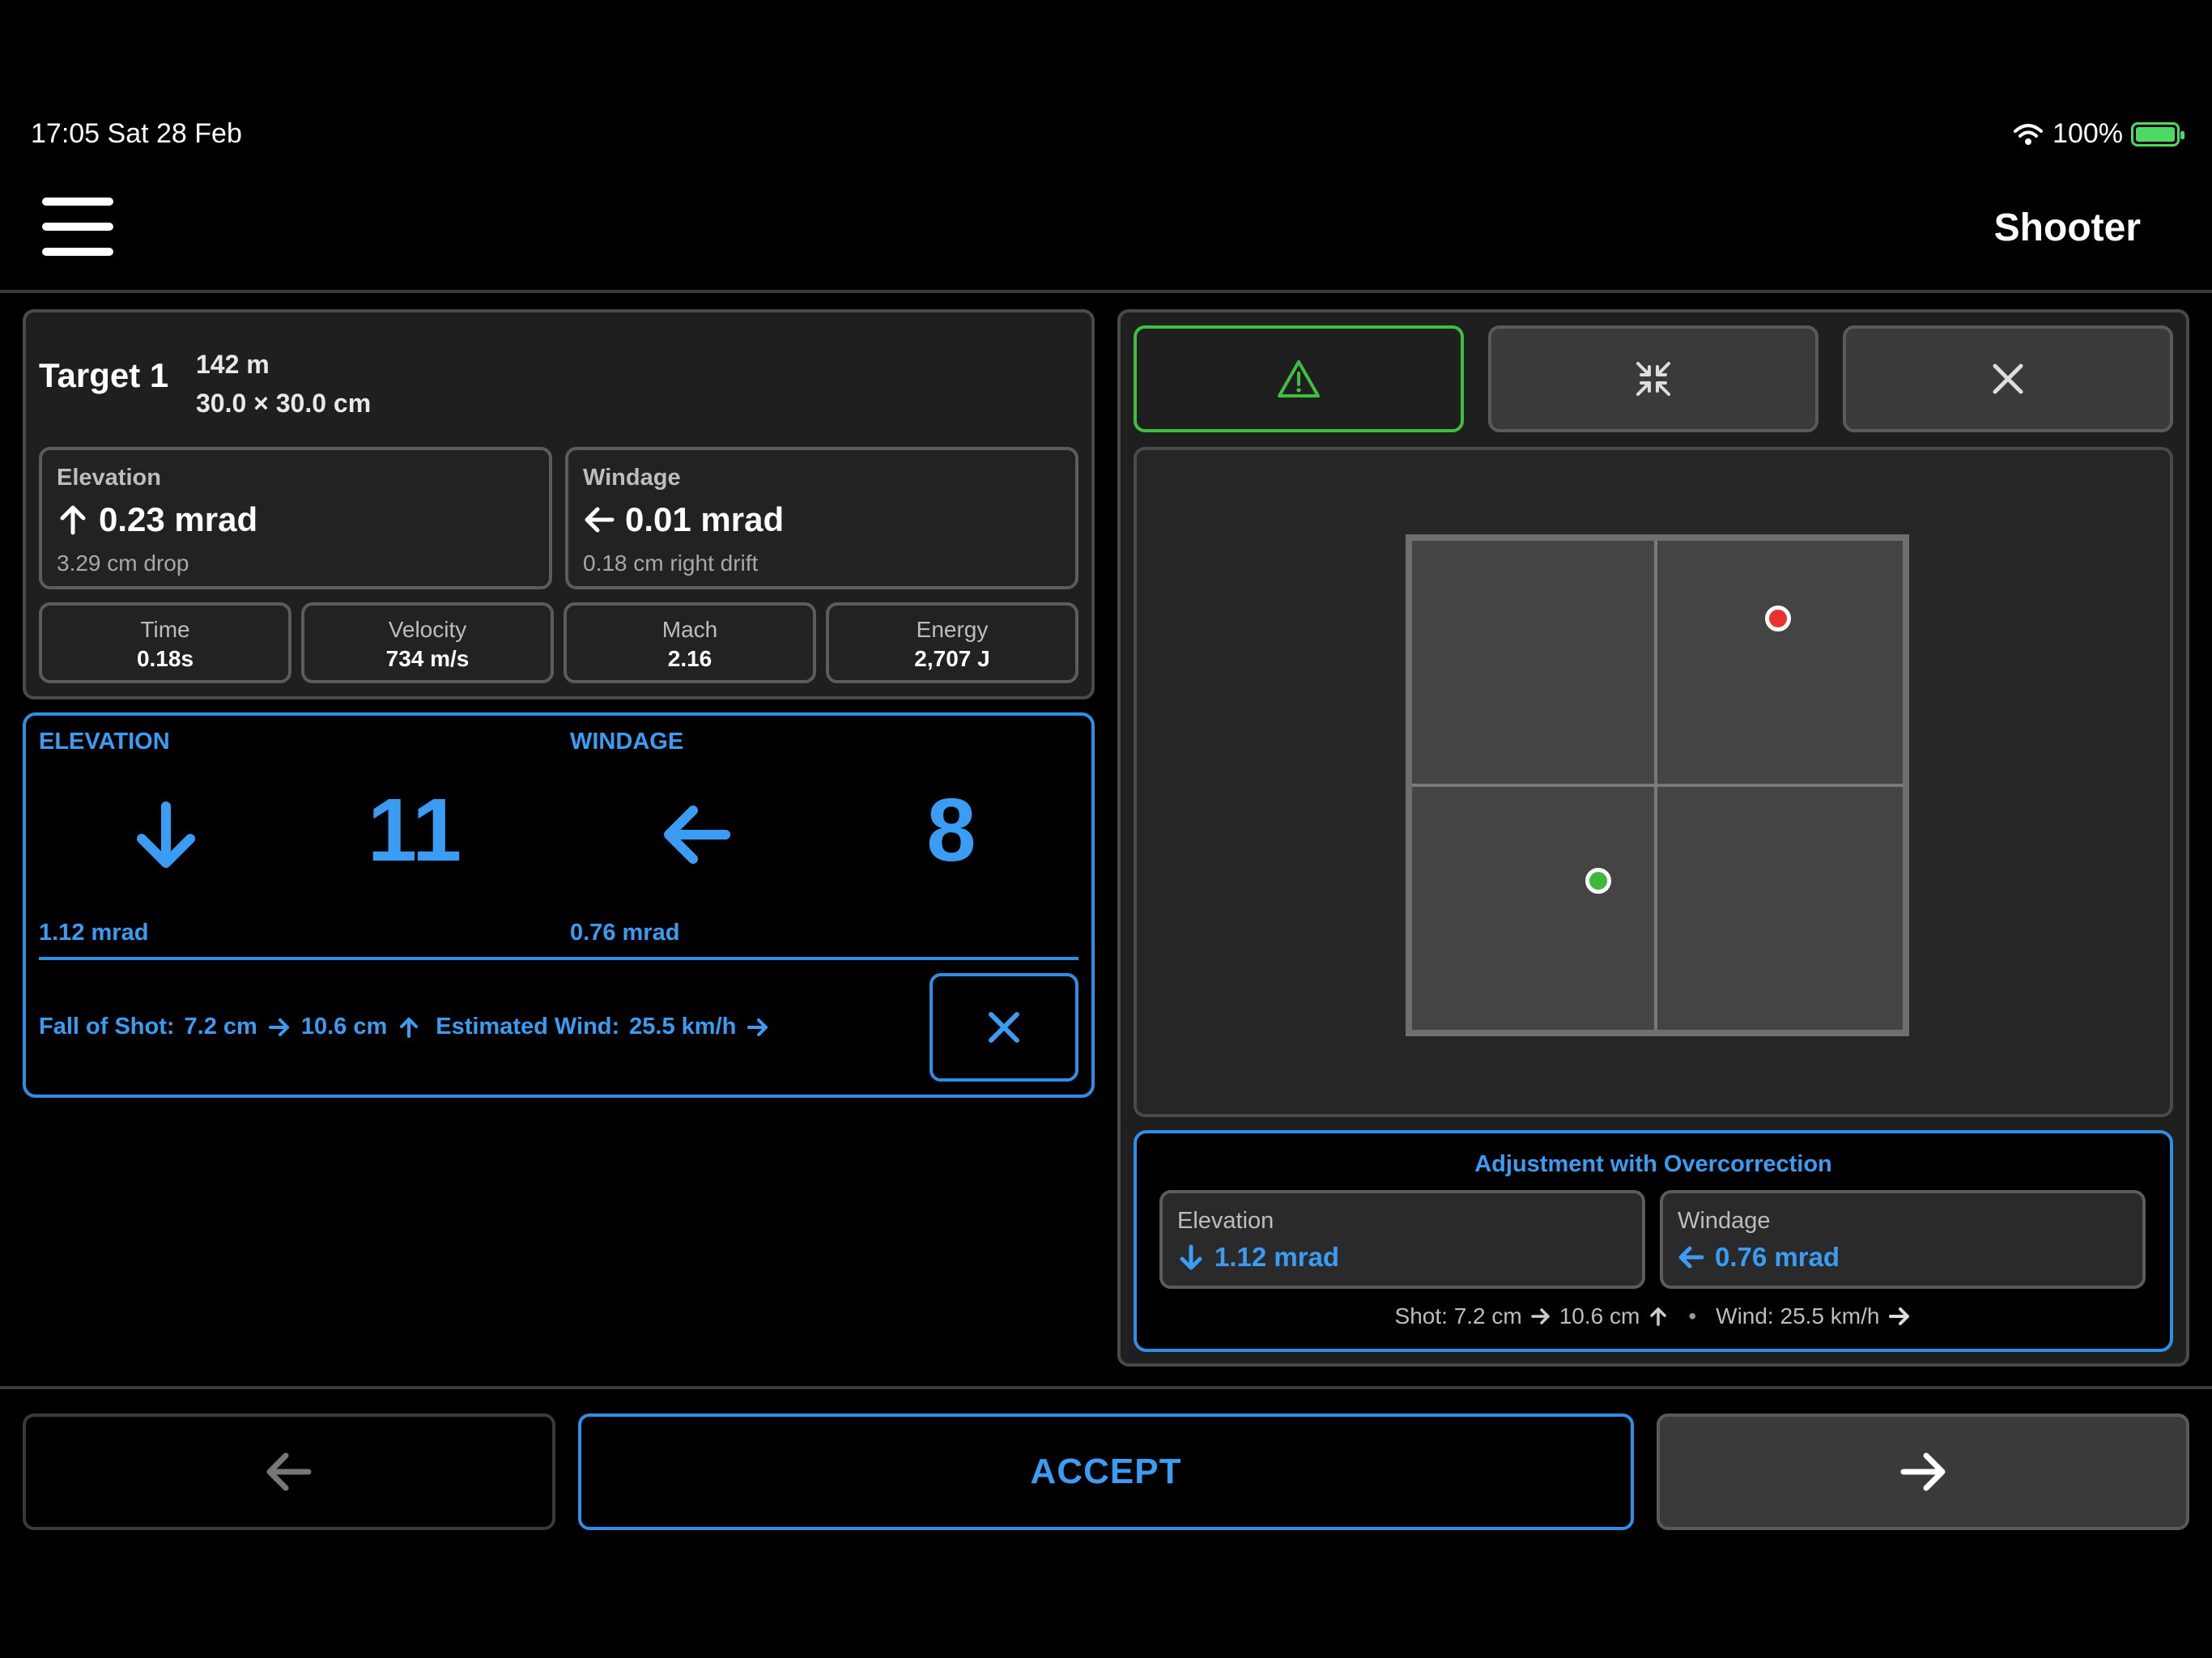 Image resolution: width=2212 pixels, height=1658 pixels. What do you see at coordinates (1226, 1221) in the screenshot?
I see `adjustment-elevation-label: Elevation` at bounding box center [1226, 1221].